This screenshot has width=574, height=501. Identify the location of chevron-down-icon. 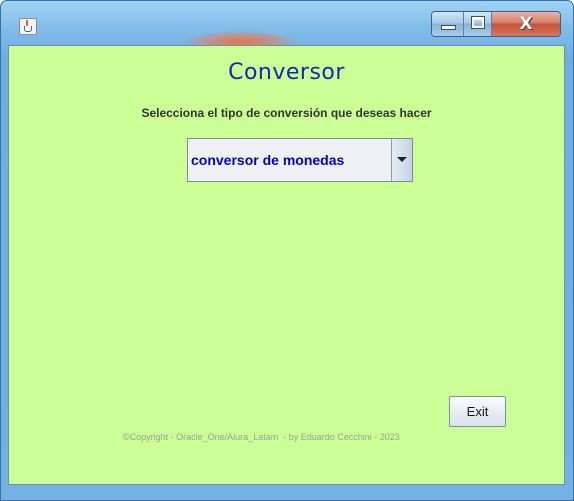
(402, 159).